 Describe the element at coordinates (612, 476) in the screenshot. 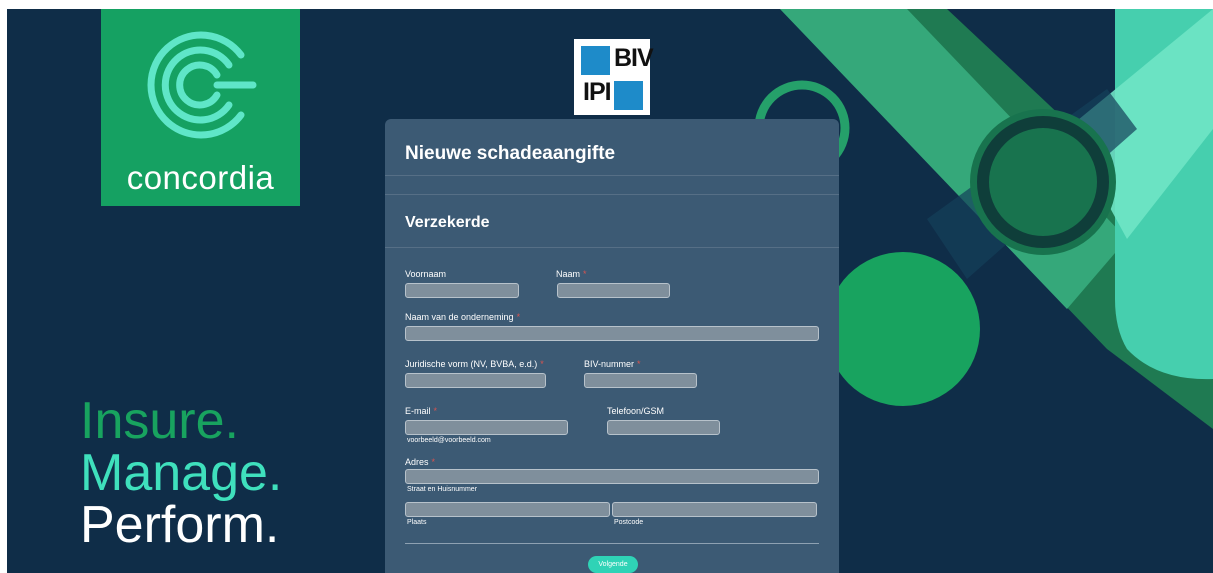

I see `adres-input` at that location.